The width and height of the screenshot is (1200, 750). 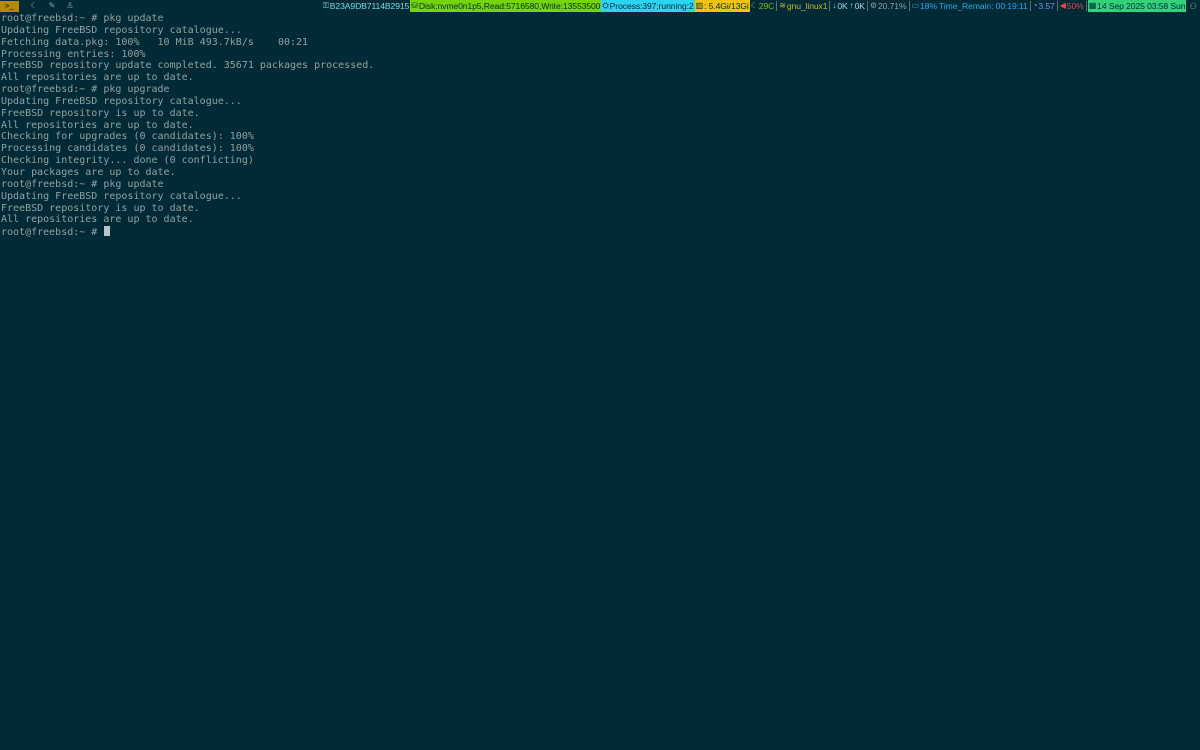 I want to click on upload-indicator: ↑ 0K, so click(x=857, y=6).